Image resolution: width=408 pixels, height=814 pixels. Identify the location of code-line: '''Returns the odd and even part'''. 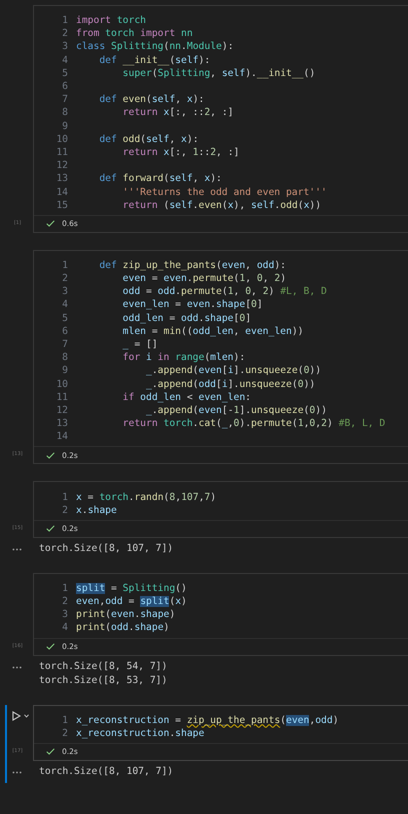
(224, 192).